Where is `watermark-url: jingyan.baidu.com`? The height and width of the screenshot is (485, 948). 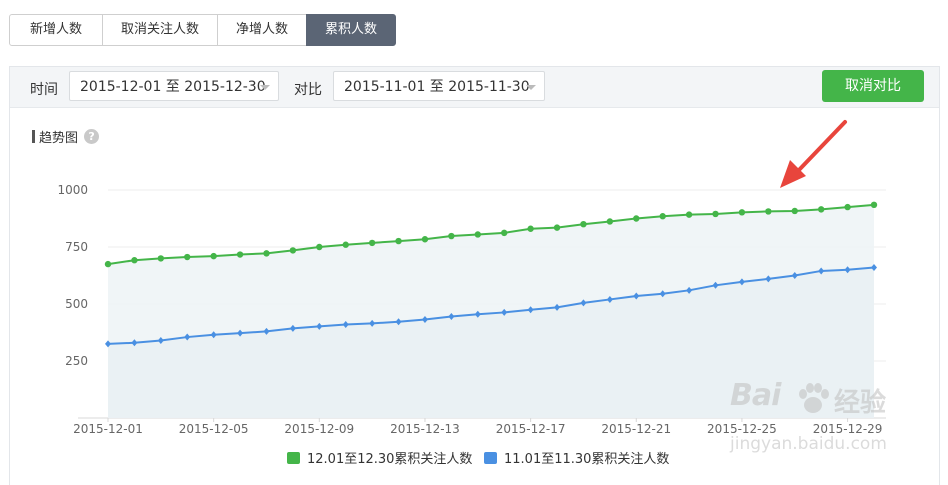
watermark-url: jingyan.baidu.com is located at coordinates (808, 444).